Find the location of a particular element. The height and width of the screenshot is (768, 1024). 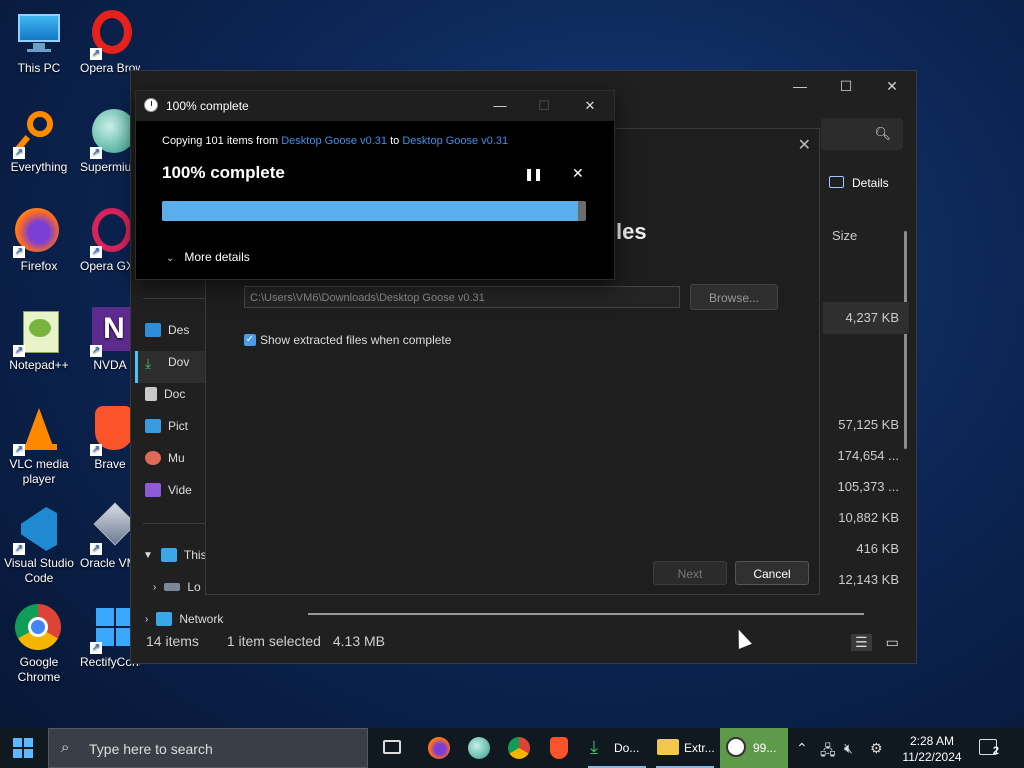

network-icon: 🖧︎ is located at coordinates (828, 752).